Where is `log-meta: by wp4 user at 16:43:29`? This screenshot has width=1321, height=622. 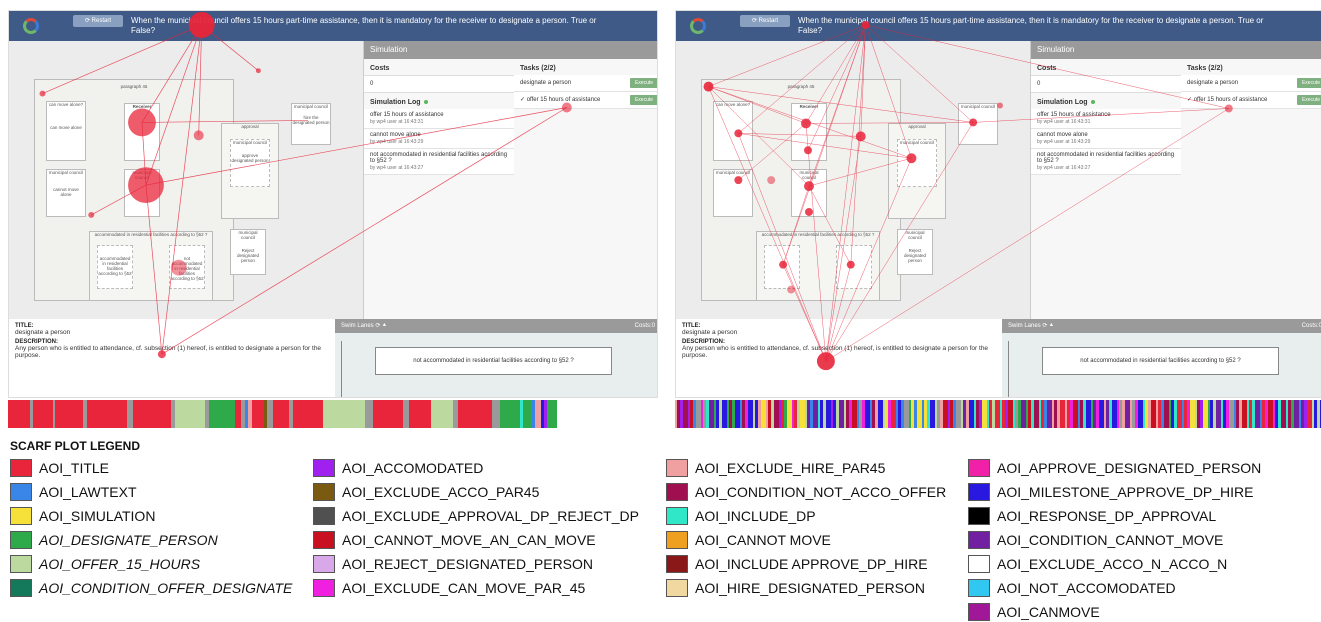 log-meta: by wp4 user at 16:43:29 is located at coordinates (397, 142).